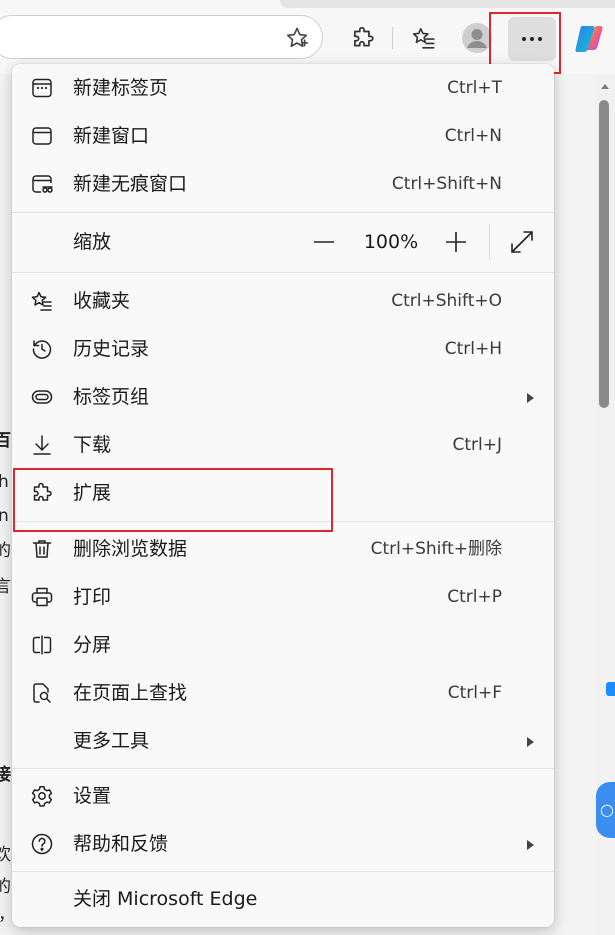 Image resolution: width=615 pixels, height=935 pixels. I want to click on menu-item-shortcut: Ctrl+Shift+O, so click(446, 301).